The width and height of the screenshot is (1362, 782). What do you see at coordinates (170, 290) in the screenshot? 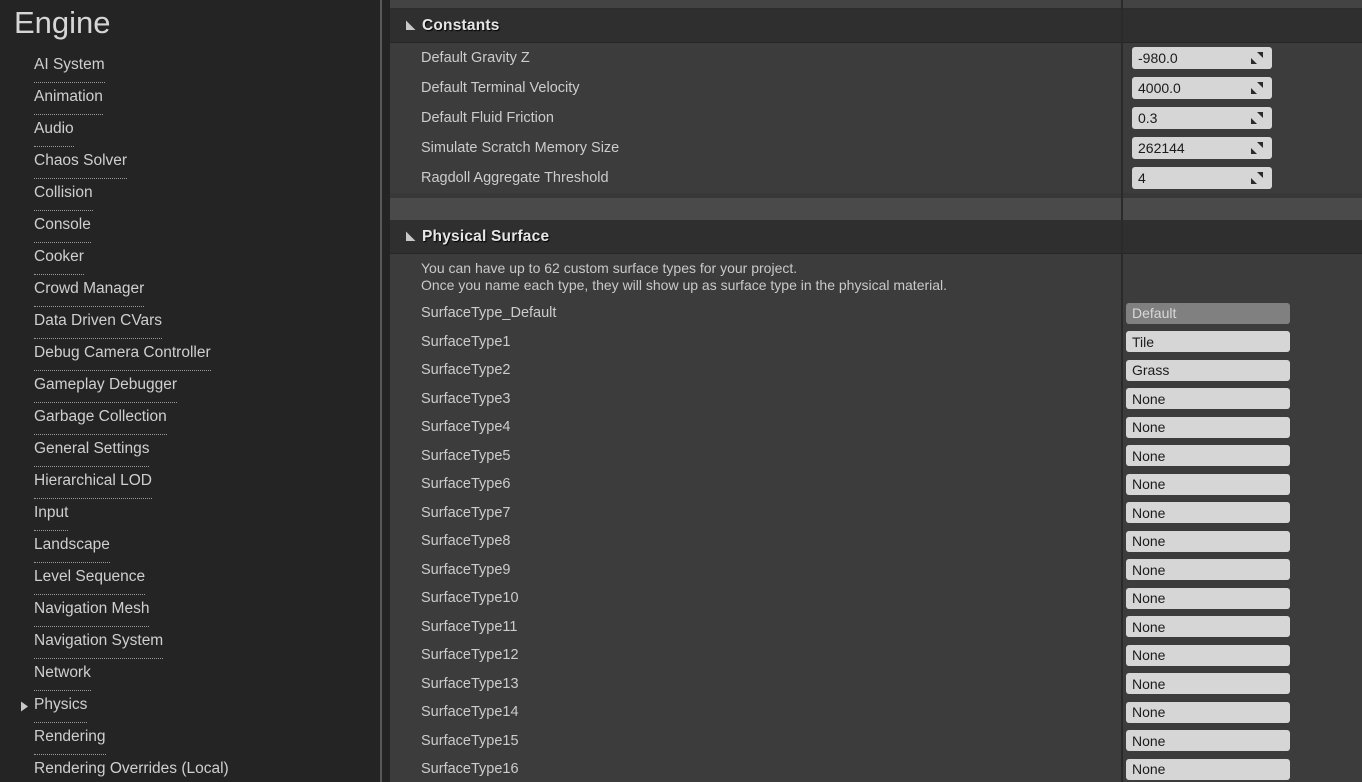
I see `sidebar-item-crowd-manager: Crowd Manager` at bounding box center [170, 290].